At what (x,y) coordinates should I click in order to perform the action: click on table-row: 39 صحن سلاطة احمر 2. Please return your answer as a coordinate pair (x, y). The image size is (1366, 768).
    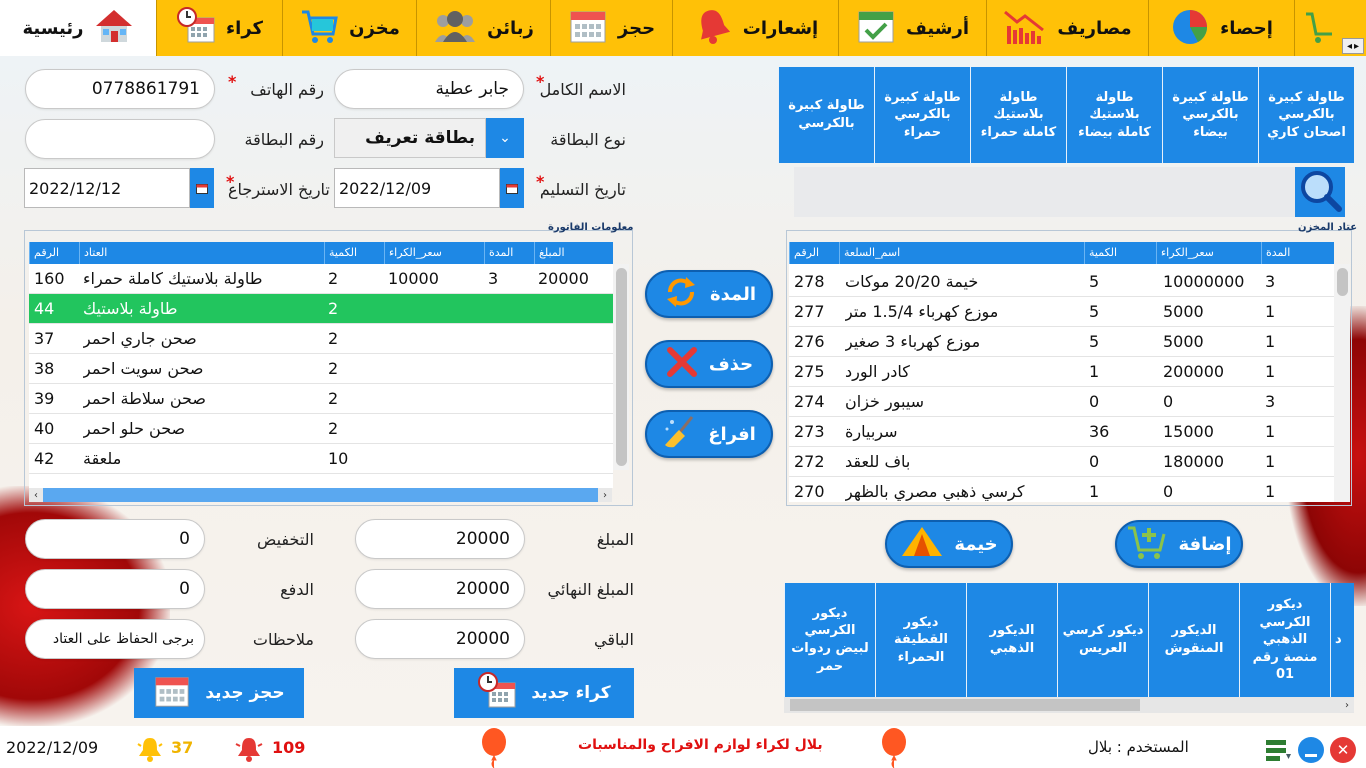
    Looking at the image, I should click on (321, 399).